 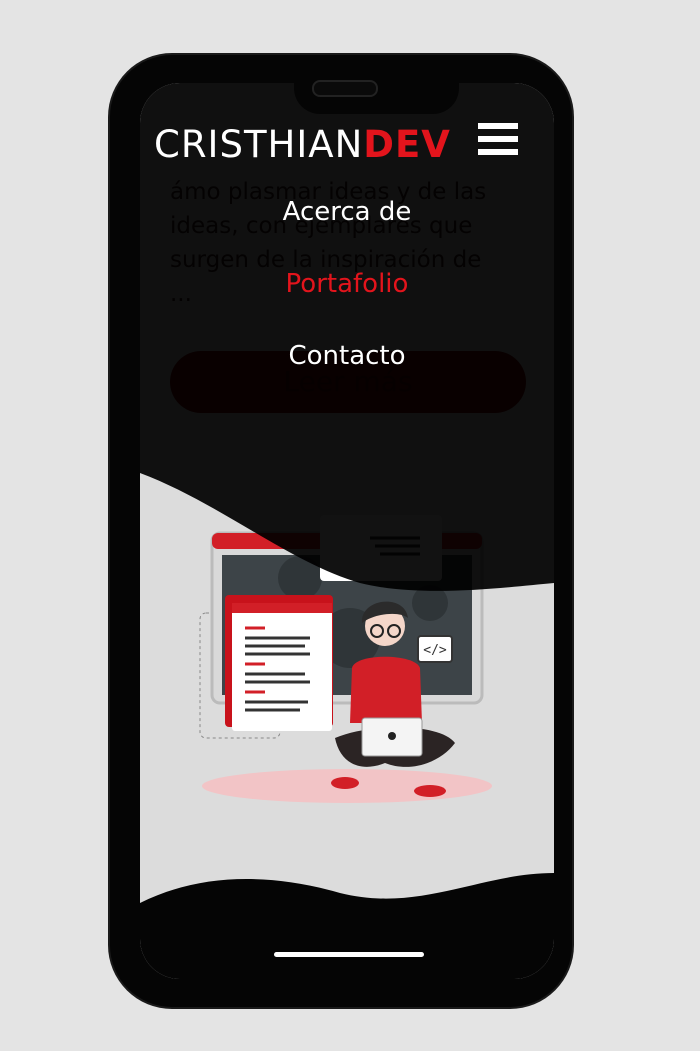 What do you see at coordinates (347, 356) in the screenshot?
I see `nav-item-contacto: Contacto` at bounding box center [347, 356].